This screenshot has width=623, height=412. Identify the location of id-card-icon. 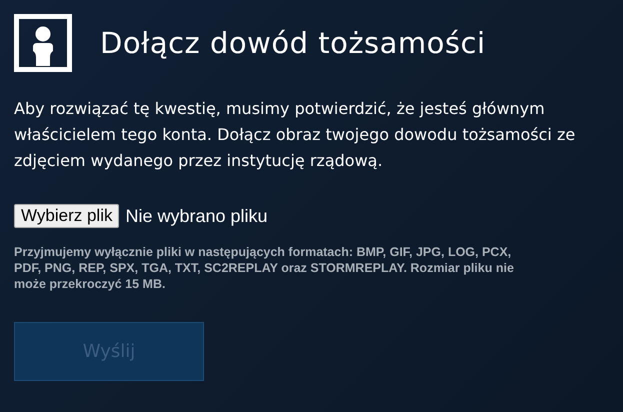
(43, 43).